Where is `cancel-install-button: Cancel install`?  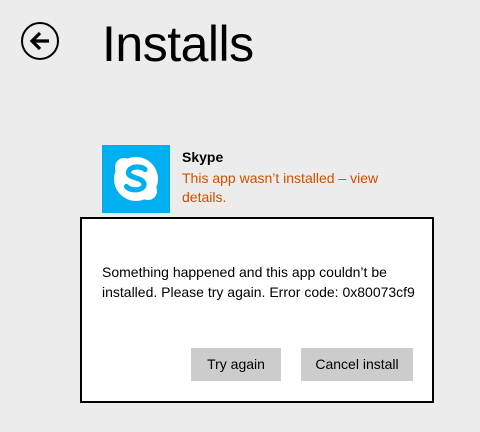
cancel-install-button: Cancel install is located at coordinates (357, 364).